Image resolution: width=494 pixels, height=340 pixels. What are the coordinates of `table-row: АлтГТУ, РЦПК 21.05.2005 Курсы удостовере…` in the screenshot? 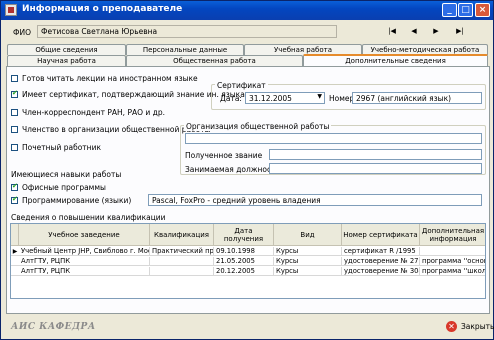 It's located at (248, 261).